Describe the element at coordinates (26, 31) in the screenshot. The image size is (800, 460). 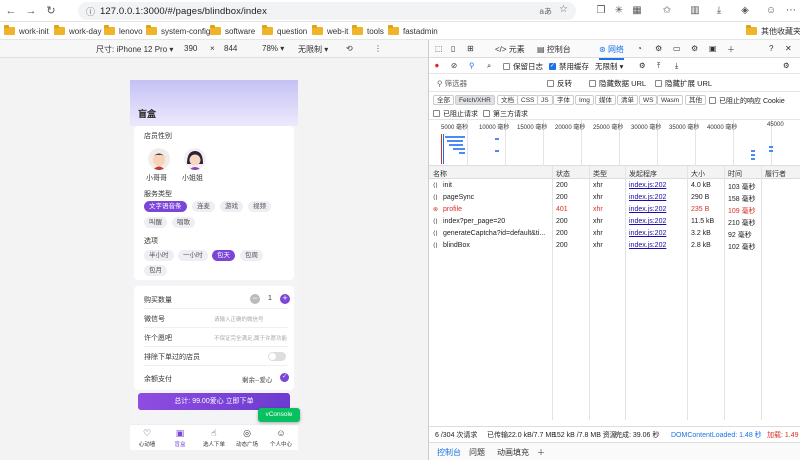
I see `bookmark-folder: work-init` at that location.